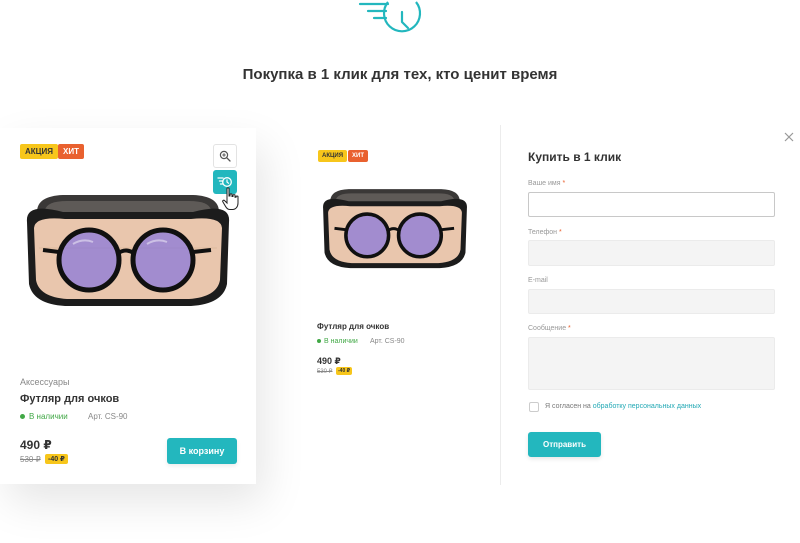  Describe the element at coordinates (789, 137) in the screenshot. I see `close-icon` at that location.